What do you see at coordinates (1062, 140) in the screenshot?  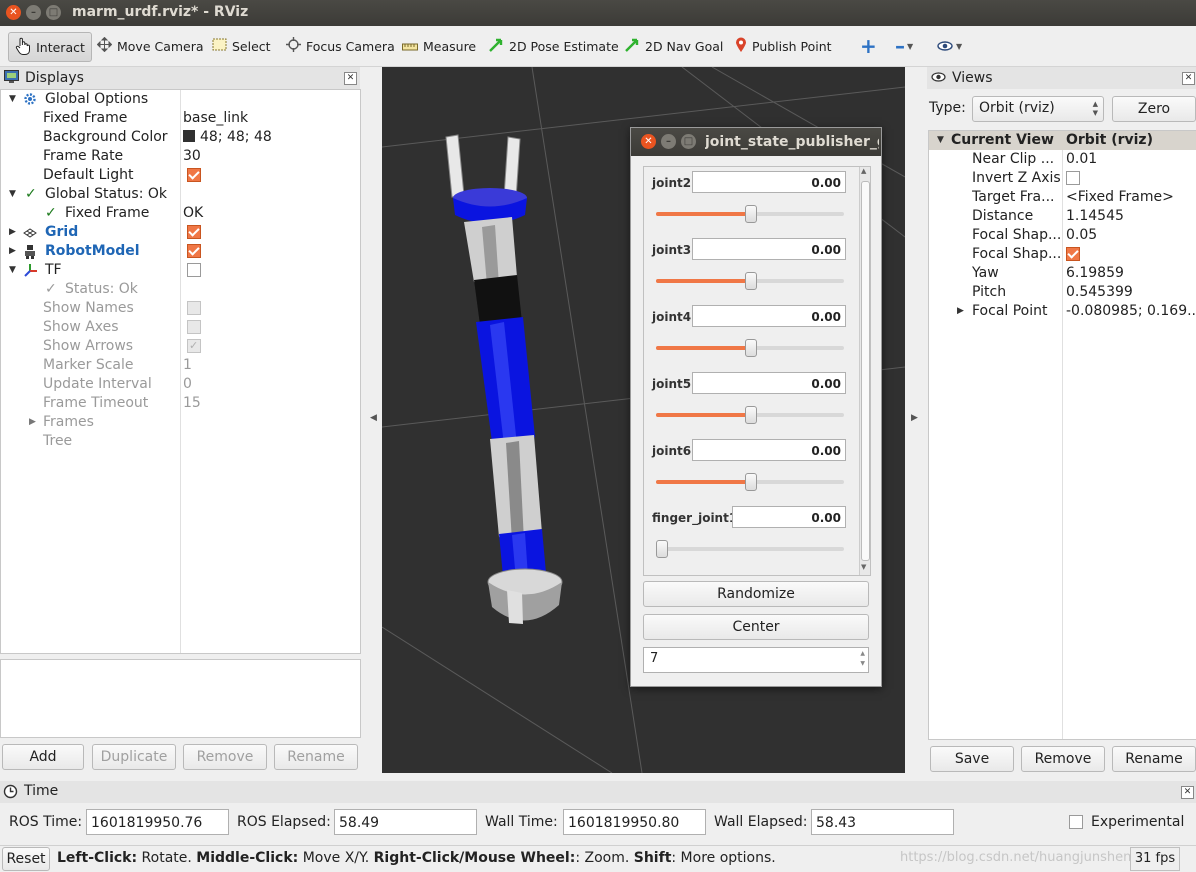 I see `current-view-header: ▼ Current View Orbit (rviz)` at bounding box center [1062, 140].